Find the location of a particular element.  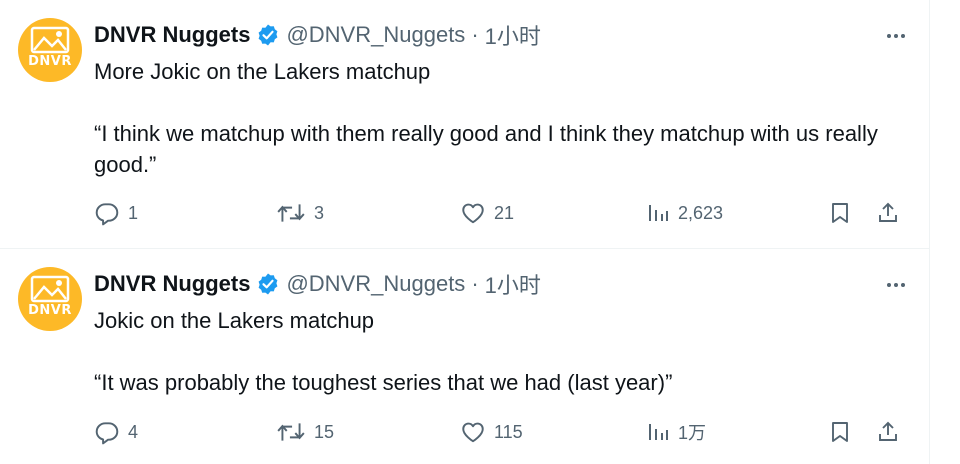

views-button: 1万 is located at coordinates (676, 432).